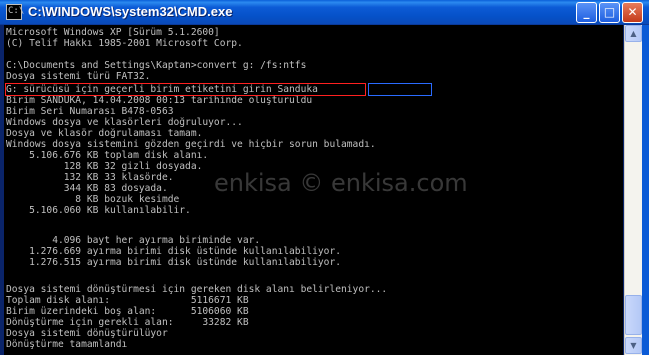 The width and height of the screenshot is (649, 355). I want to click on console-line: Microsoft Windows XP [Sürüm 5.1.2600], so click(113, 32).